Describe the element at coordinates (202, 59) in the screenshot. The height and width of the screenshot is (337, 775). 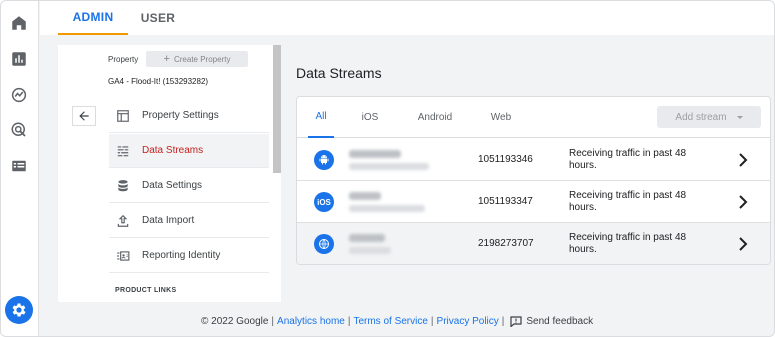
I see `create-property-label: Create Property` at that location.